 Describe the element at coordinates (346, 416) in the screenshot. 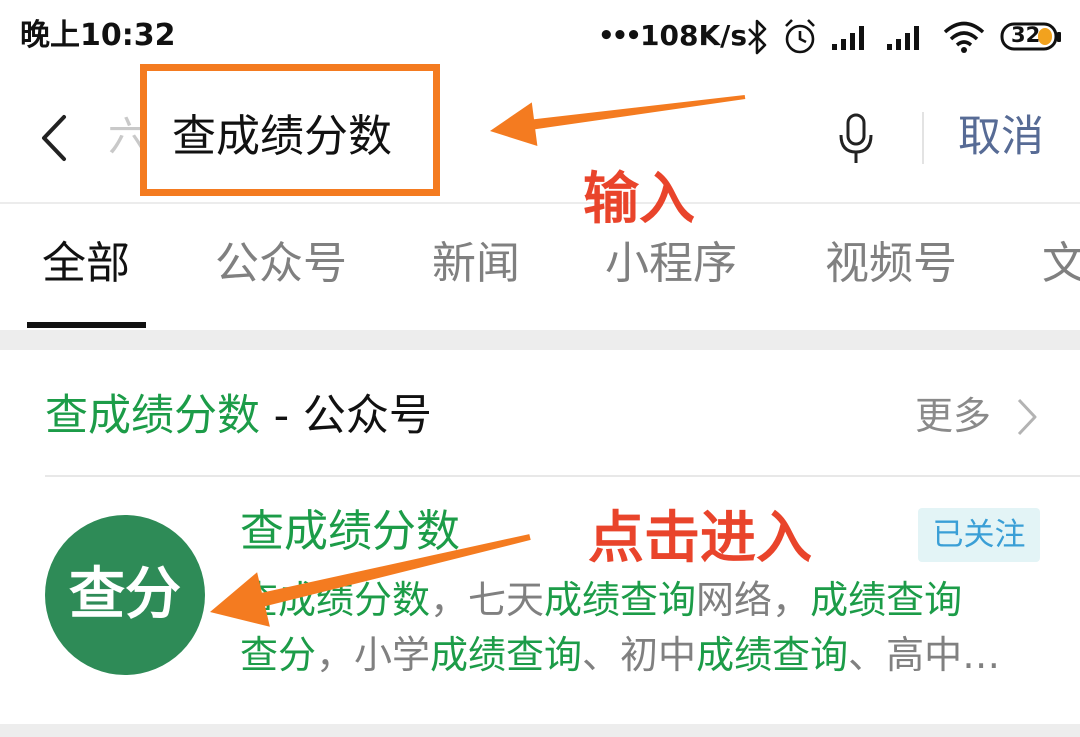

I see `section-title-suffix: - 公众号` at that location.